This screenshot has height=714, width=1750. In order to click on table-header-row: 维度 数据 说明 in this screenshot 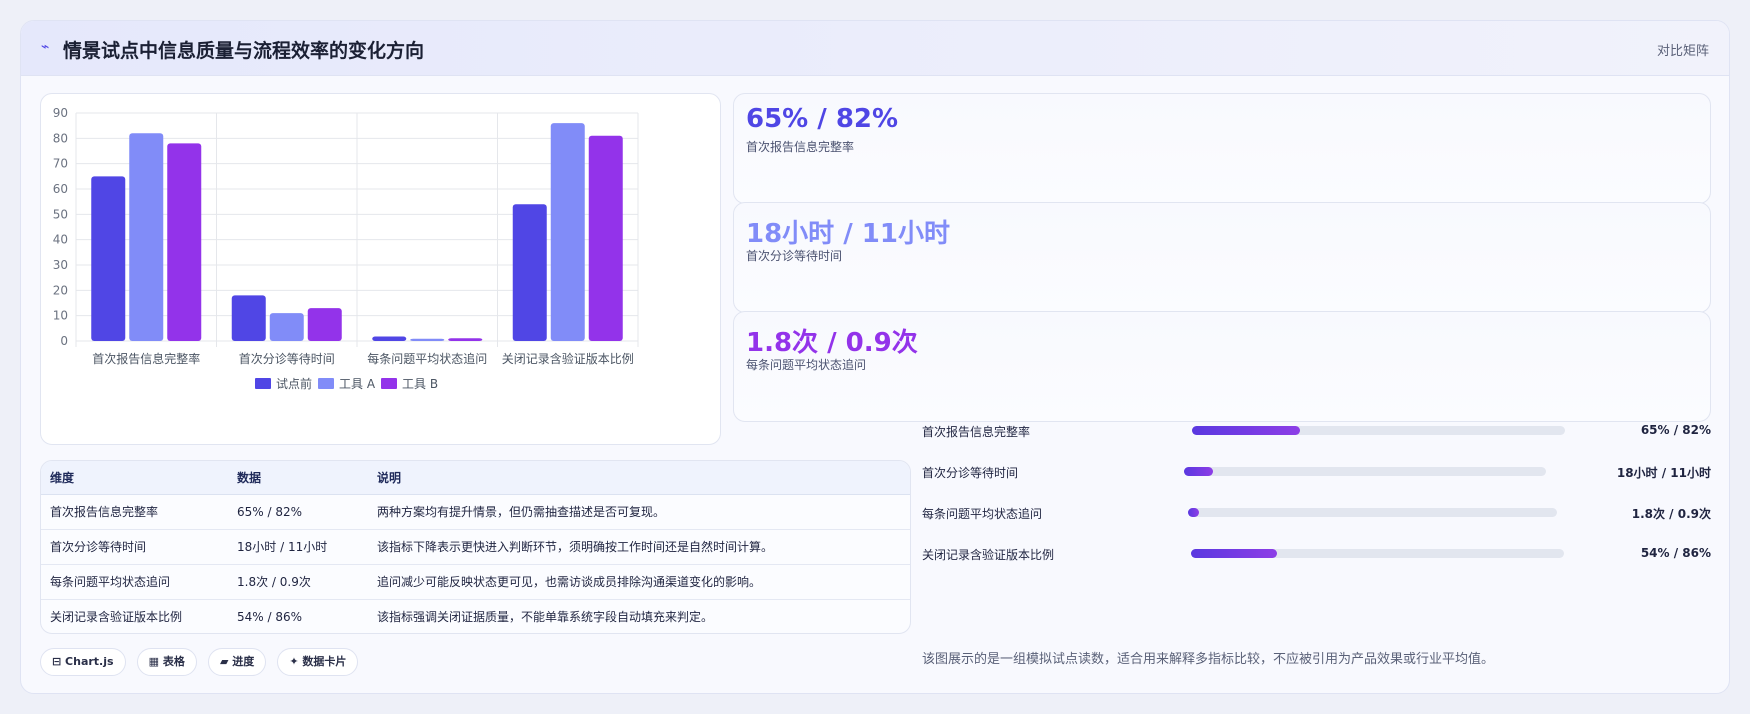, I will do `click(475, 478)`.